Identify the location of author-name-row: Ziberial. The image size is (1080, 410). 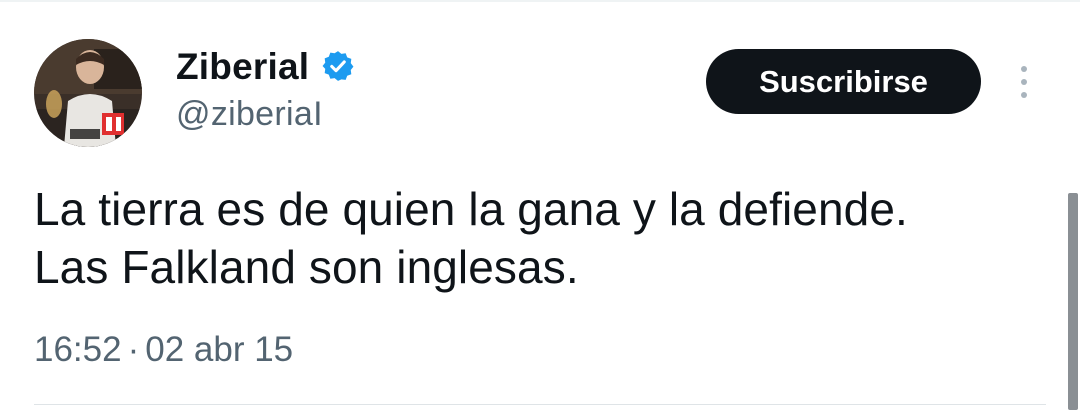
(265, 66).